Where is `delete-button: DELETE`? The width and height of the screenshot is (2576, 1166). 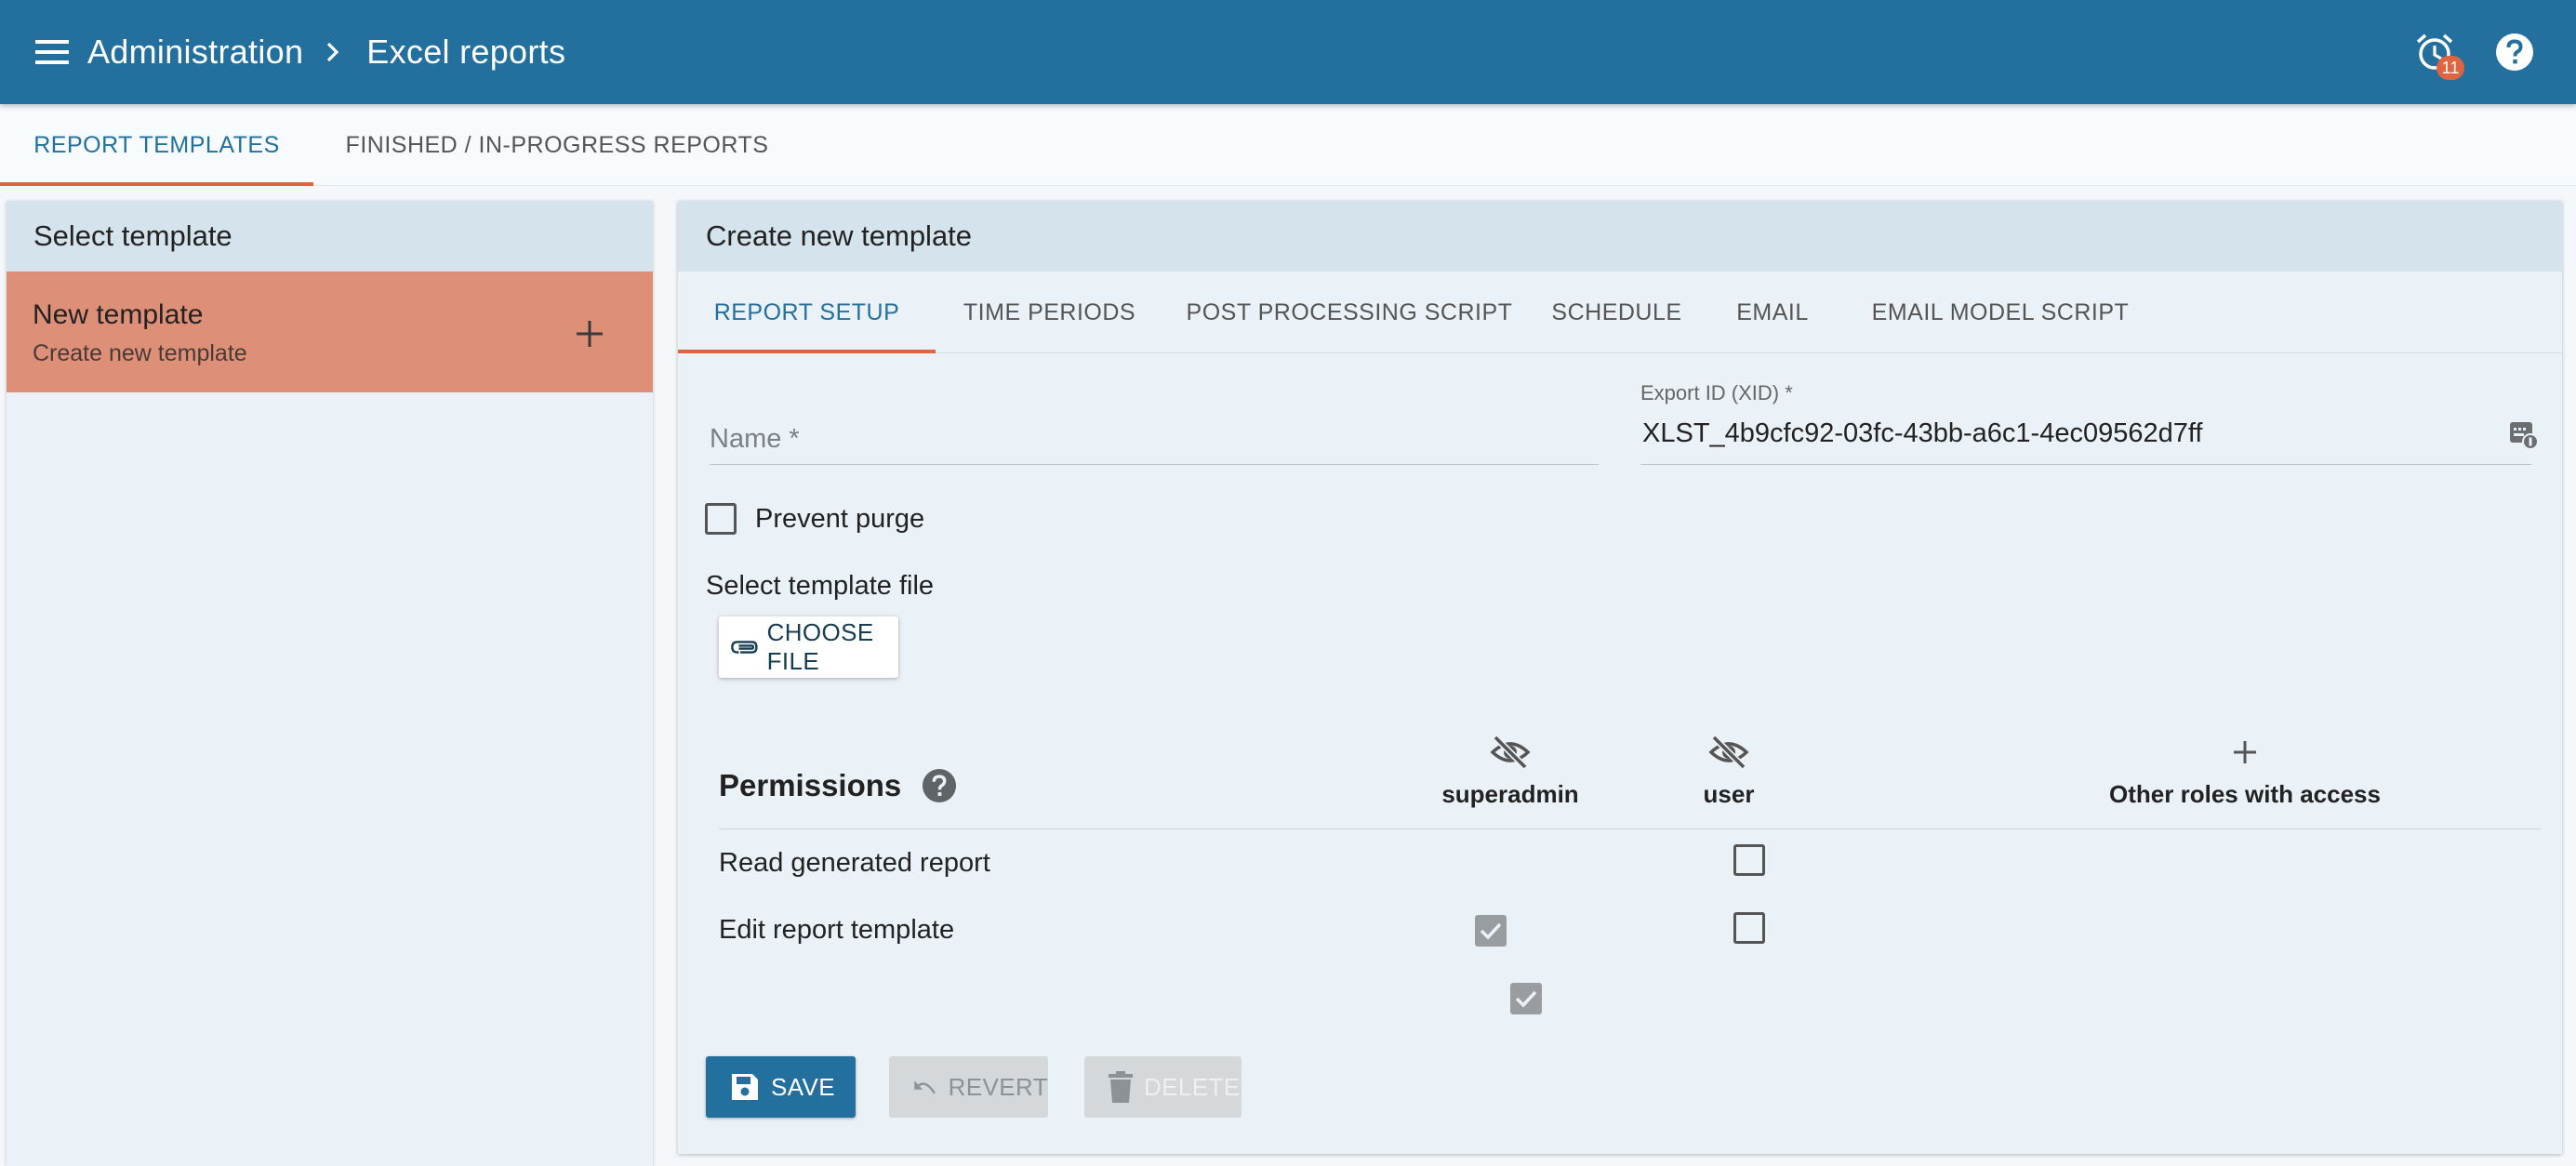 delete-button: DELETE is located at coordinates (1163, 1087).